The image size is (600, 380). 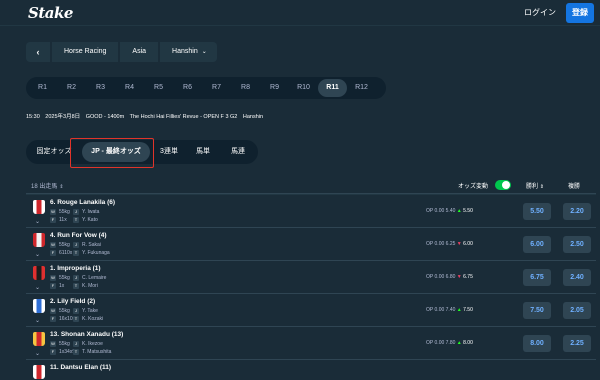 What do you see at coordinates (450, 310) in the screenshot?
I see `previous-odds: 7.40` at bounding box center [450, 310].